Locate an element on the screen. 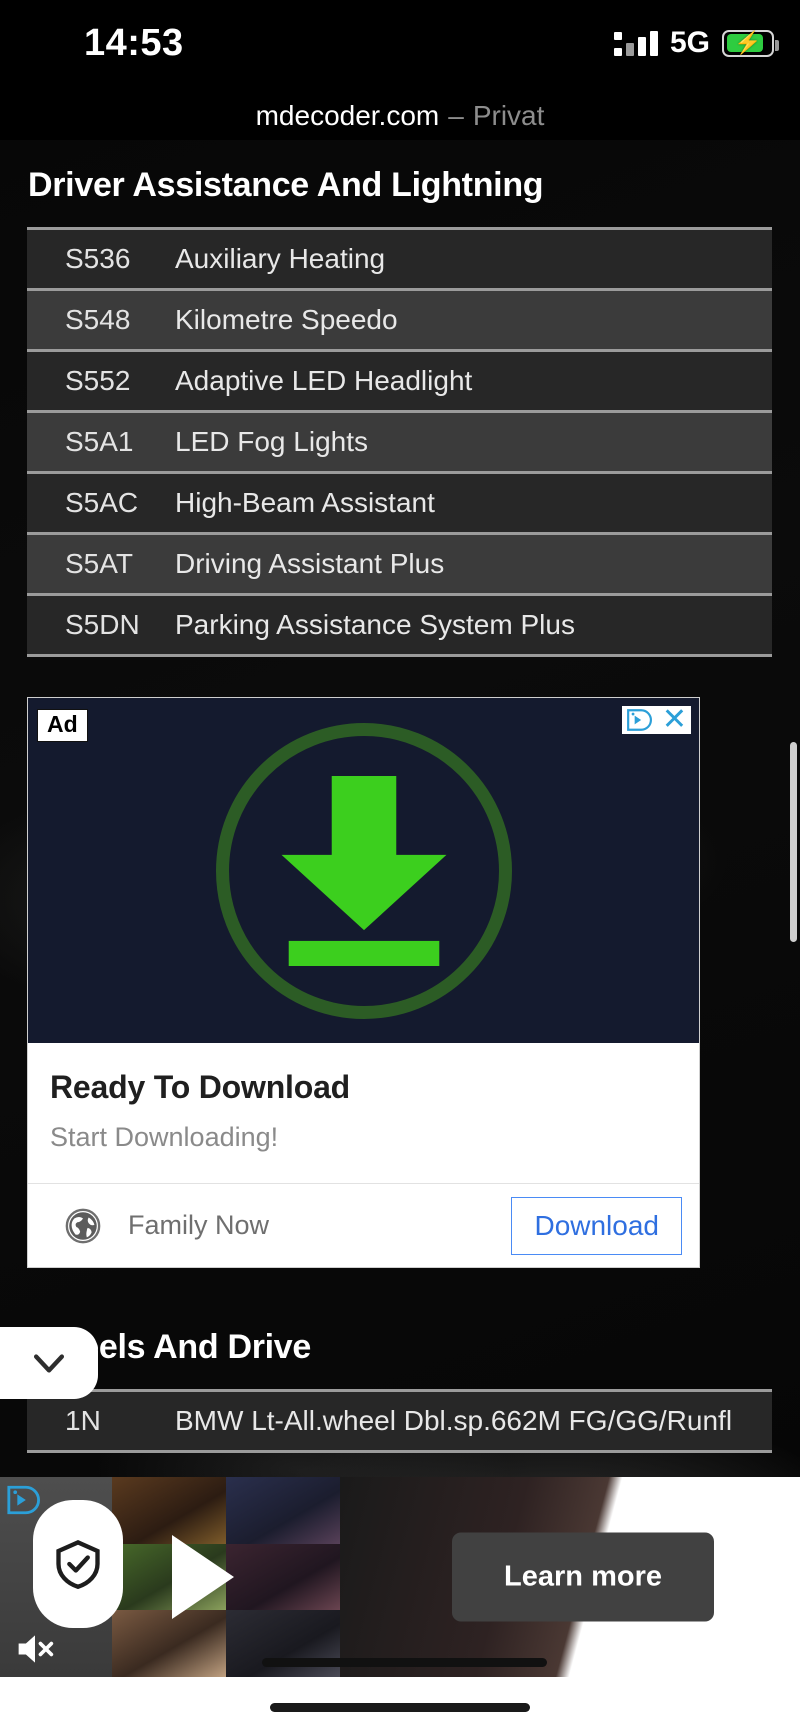 The image size is (800, 1730). table-row: S552 Adaptive LED Headlight is located at coordinates (399, 382).